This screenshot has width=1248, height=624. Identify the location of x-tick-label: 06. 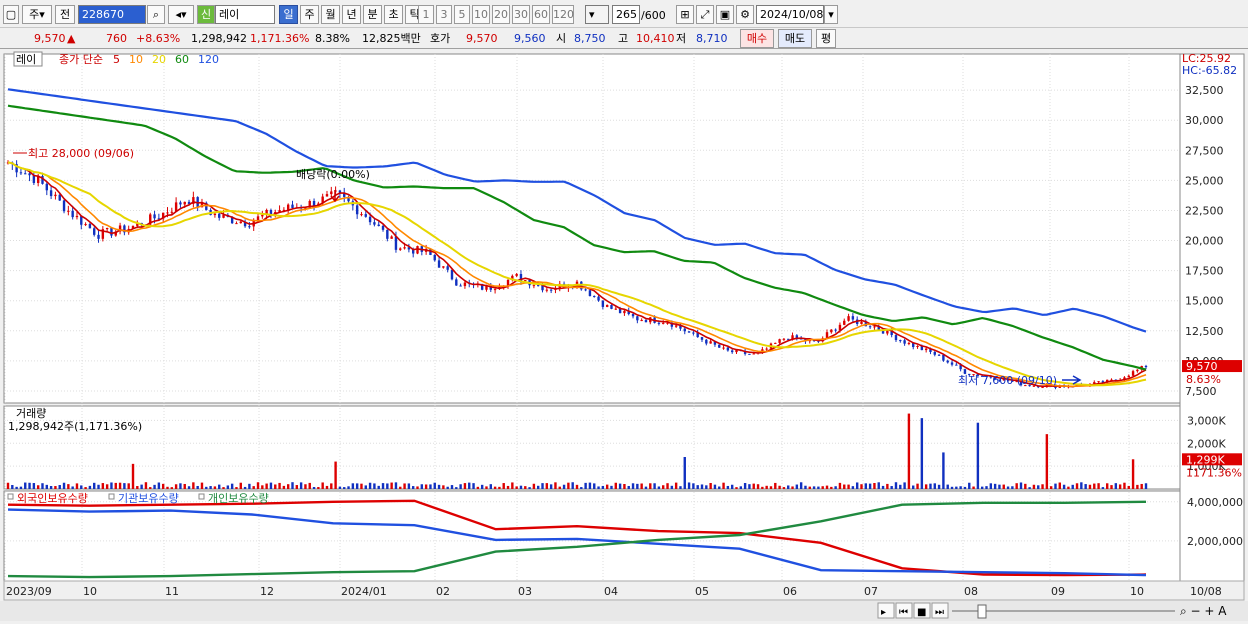
(790, 591).